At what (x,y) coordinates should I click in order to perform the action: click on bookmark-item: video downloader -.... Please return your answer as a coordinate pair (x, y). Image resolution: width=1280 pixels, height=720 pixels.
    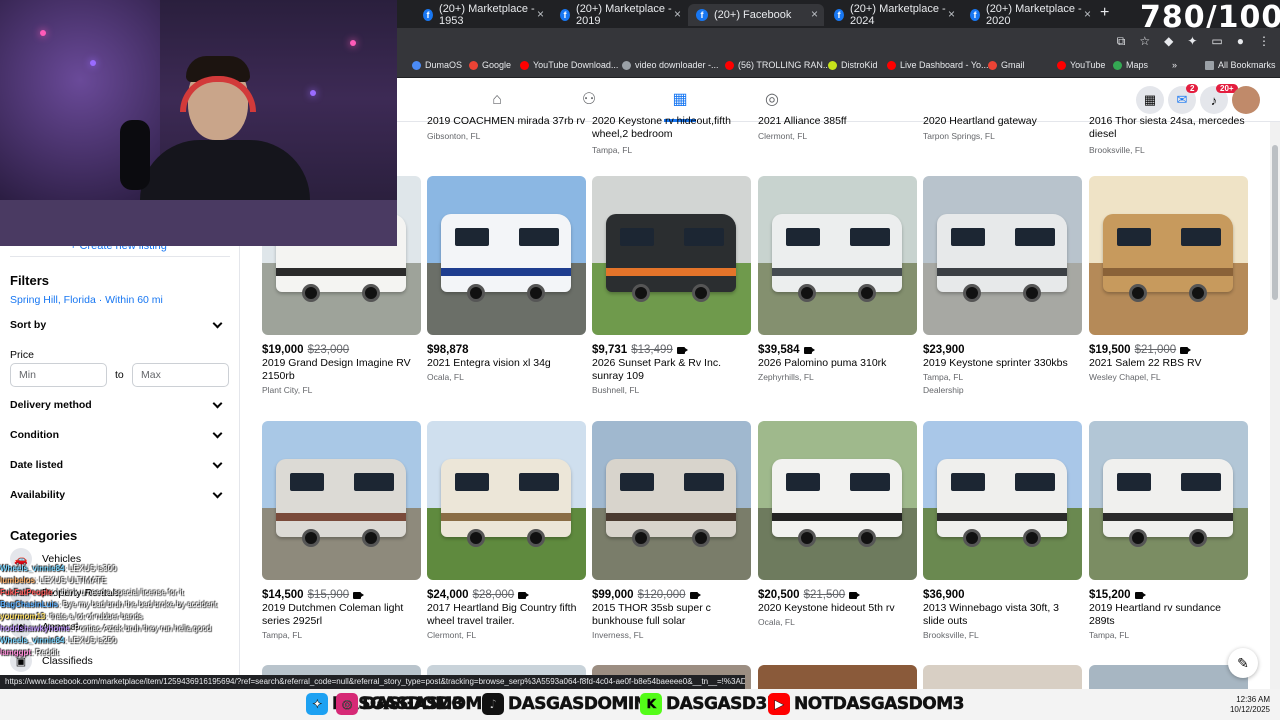
    Looking at the image, I should click on (670, 65).